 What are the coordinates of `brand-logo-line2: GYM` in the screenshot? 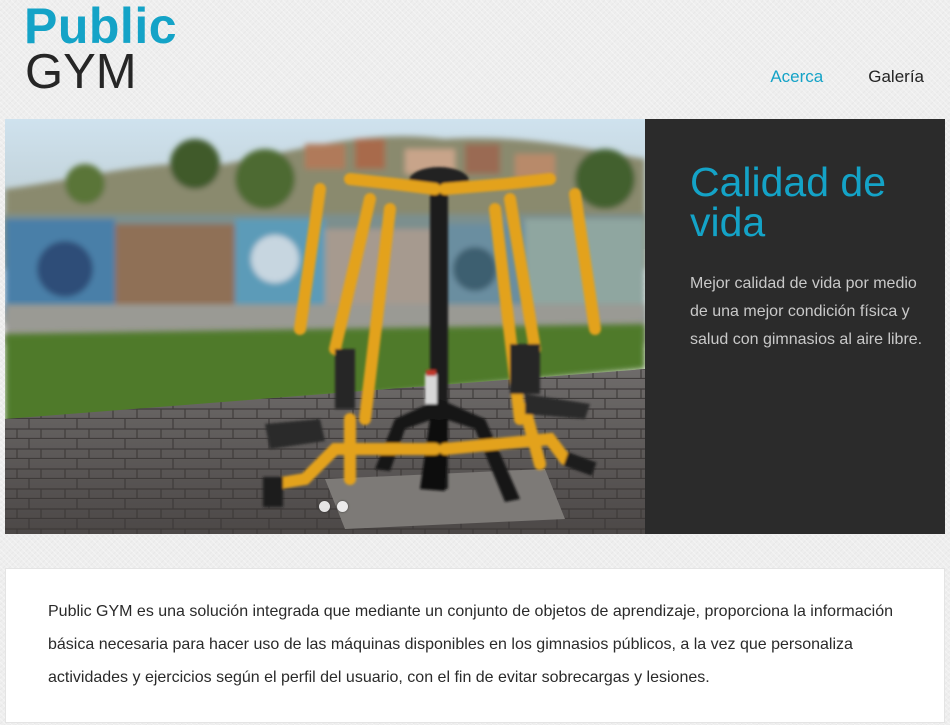 It's located at (81, 72).